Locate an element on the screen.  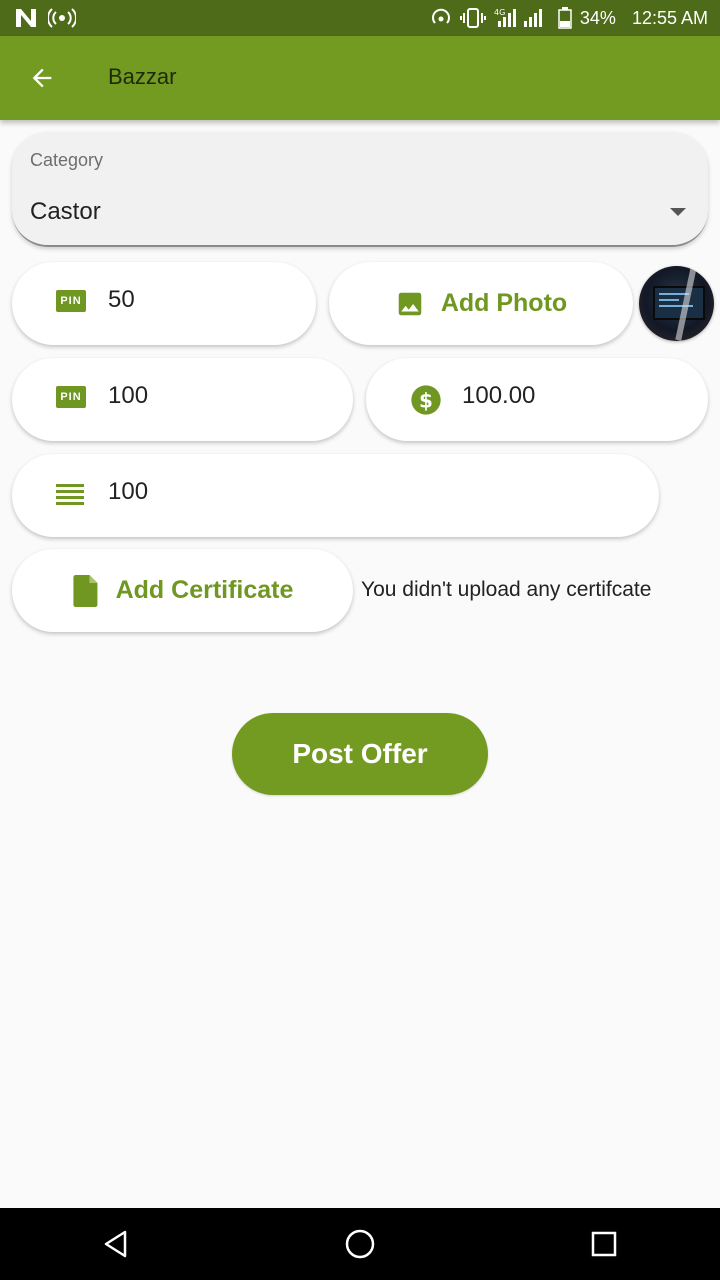
wifi-hotspot-icon is located at coordinates (440, 16).